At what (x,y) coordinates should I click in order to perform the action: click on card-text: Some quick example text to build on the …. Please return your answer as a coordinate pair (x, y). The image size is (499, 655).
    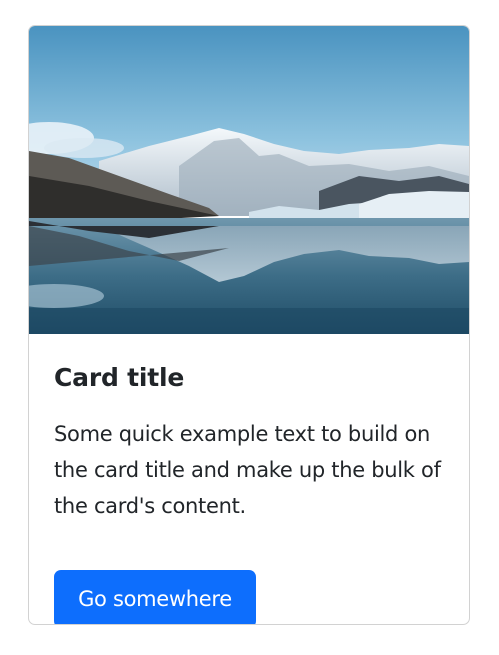
    Looking at the image, I should click on (247, 470).